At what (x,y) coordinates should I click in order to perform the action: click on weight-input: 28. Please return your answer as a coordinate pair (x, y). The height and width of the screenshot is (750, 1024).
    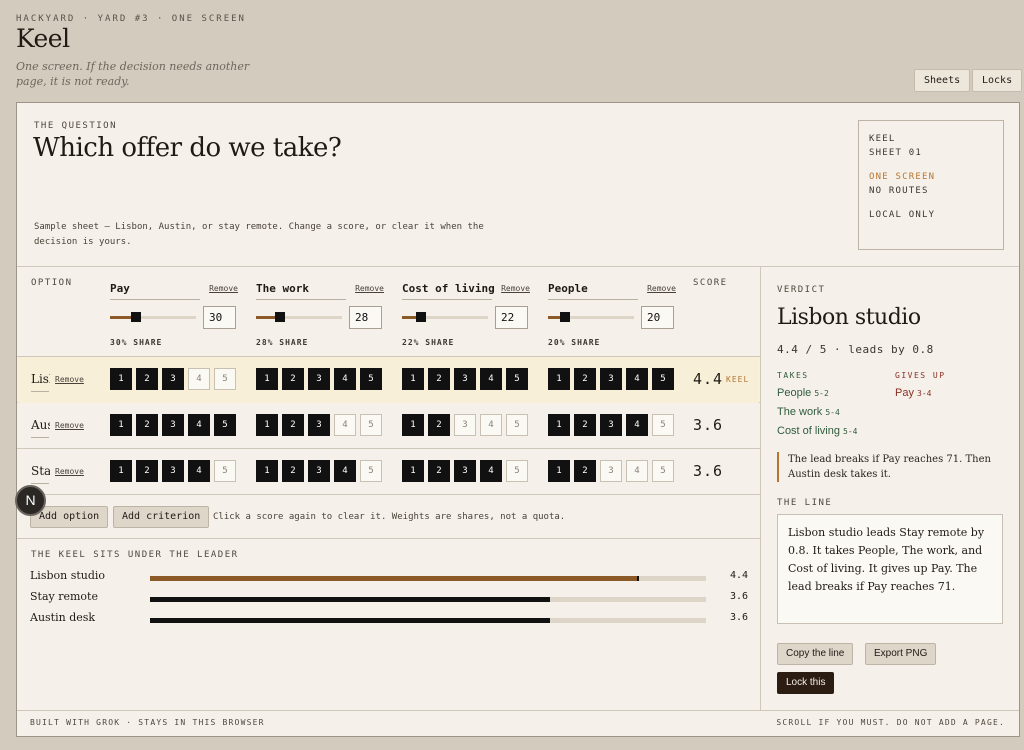
    Looking at the image, I should click on (365, 317).